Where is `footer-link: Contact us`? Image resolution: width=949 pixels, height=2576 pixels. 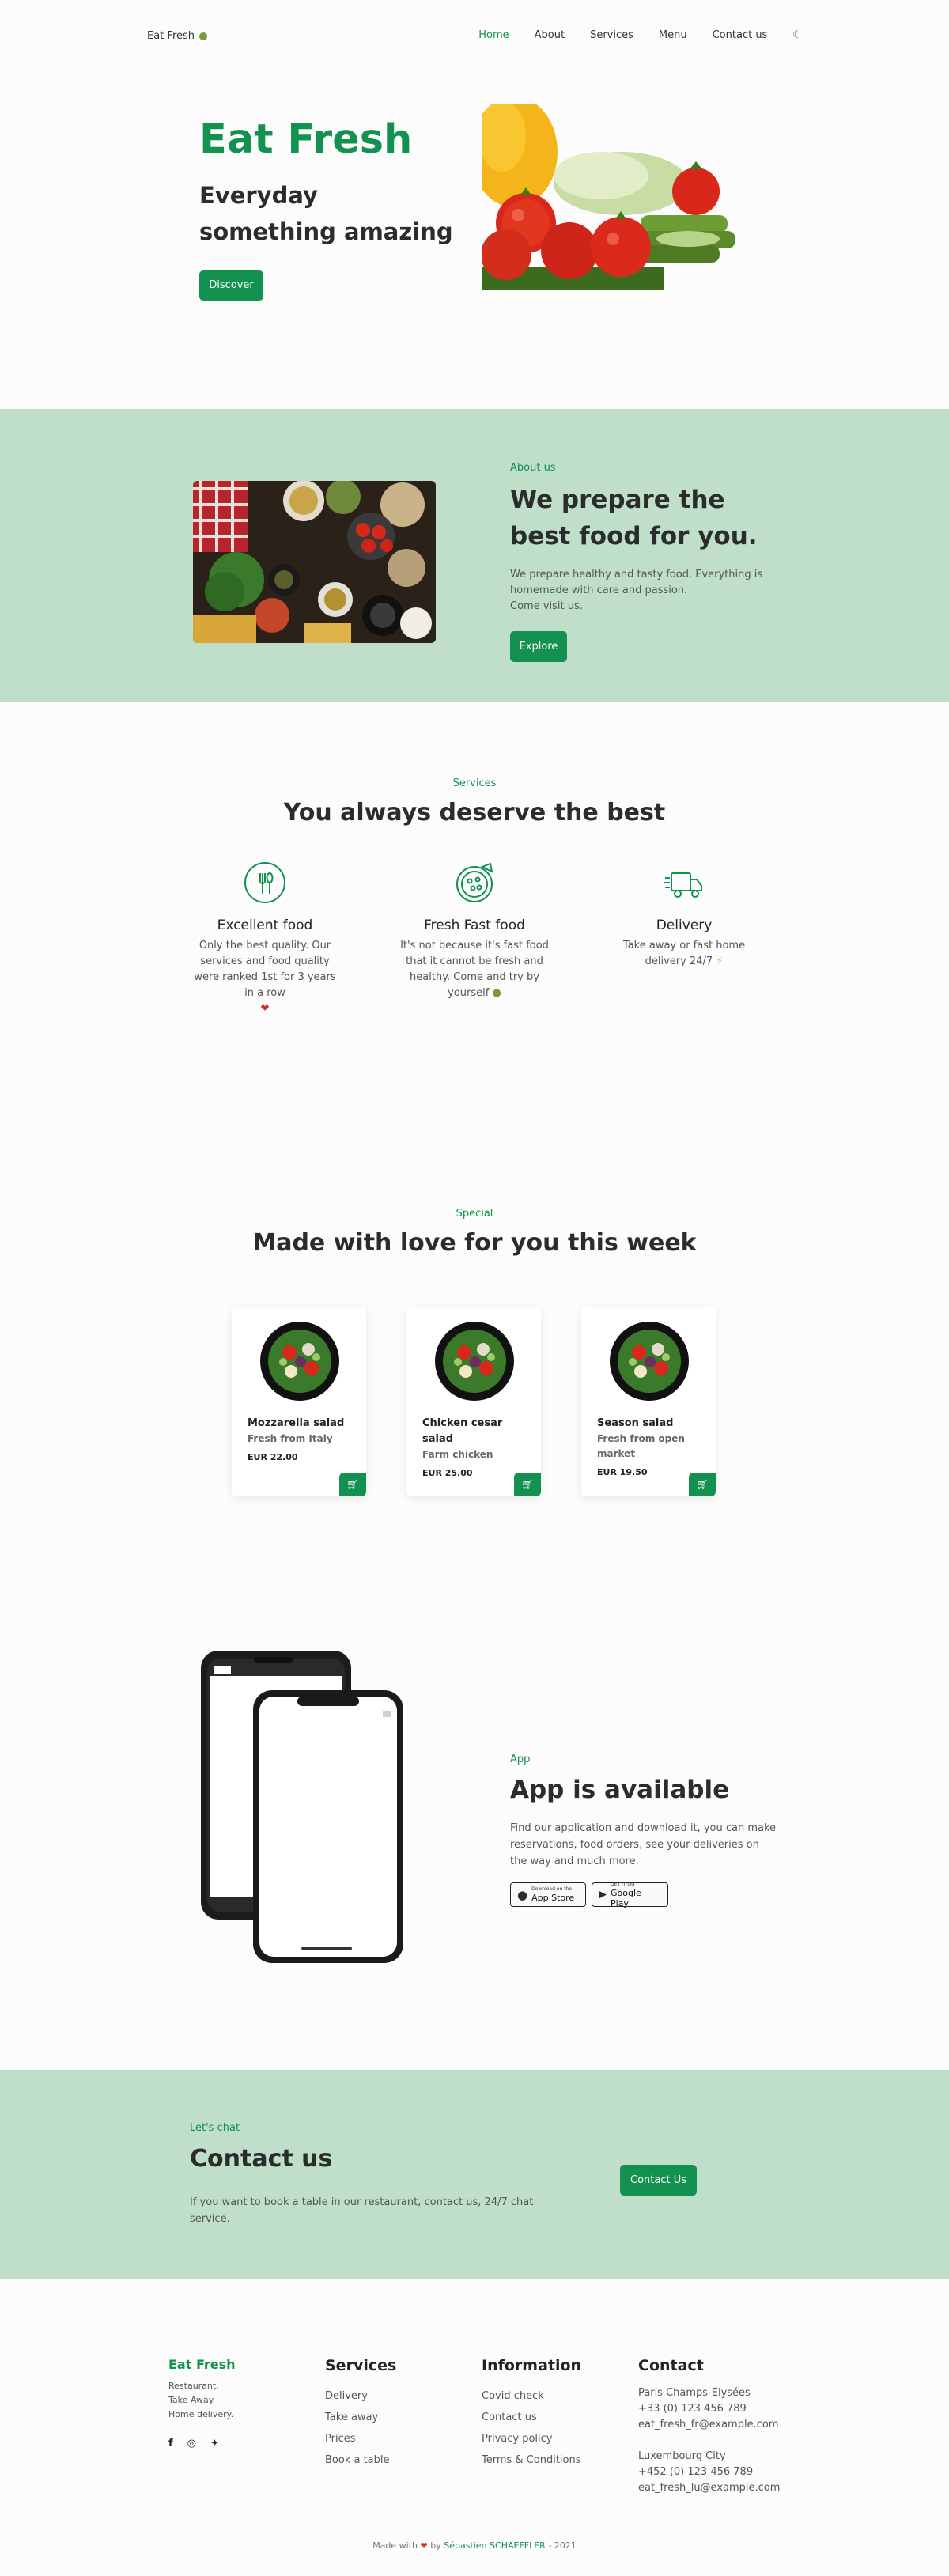
footer-link: Contact us is located at coordinates (532, 2418).